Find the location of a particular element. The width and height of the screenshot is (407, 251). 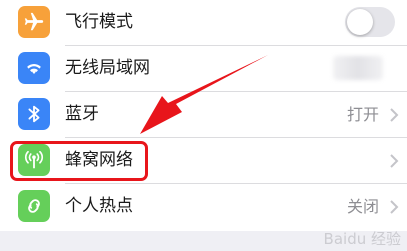

toggle-knob is located at coordinates (360, 22).